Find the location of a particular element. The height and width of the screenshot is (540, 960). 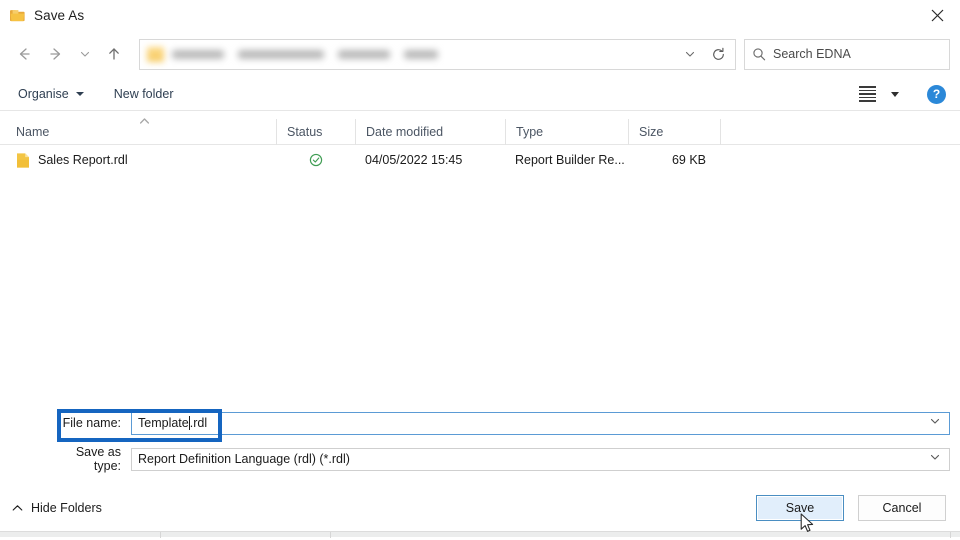

file-name-text: Sales Report.rdl is located at coordinates (83, 160).